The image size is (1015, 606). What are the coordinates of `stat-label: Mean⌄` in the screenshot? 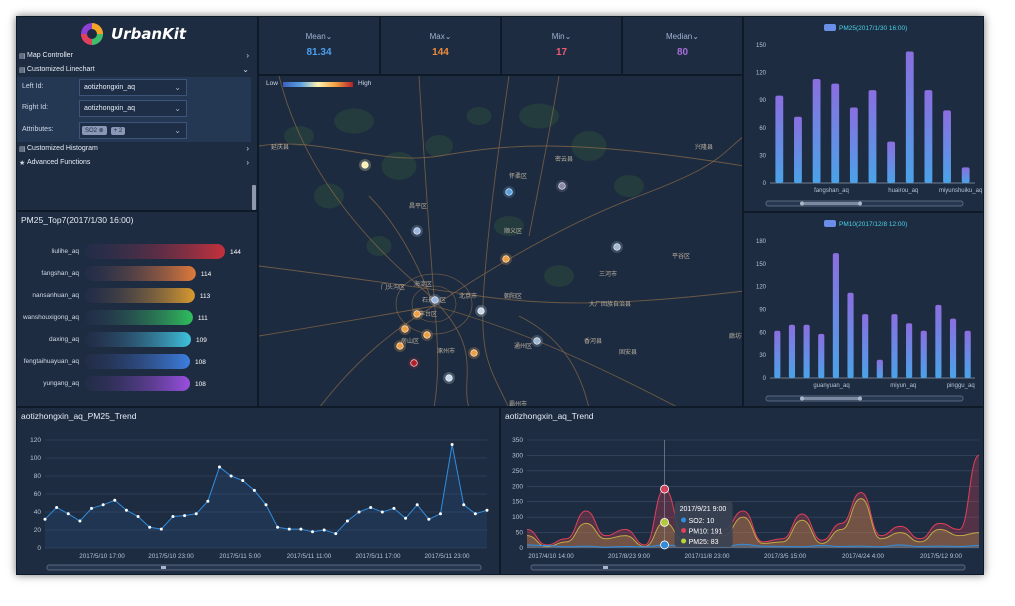 It's located at (319, 36).